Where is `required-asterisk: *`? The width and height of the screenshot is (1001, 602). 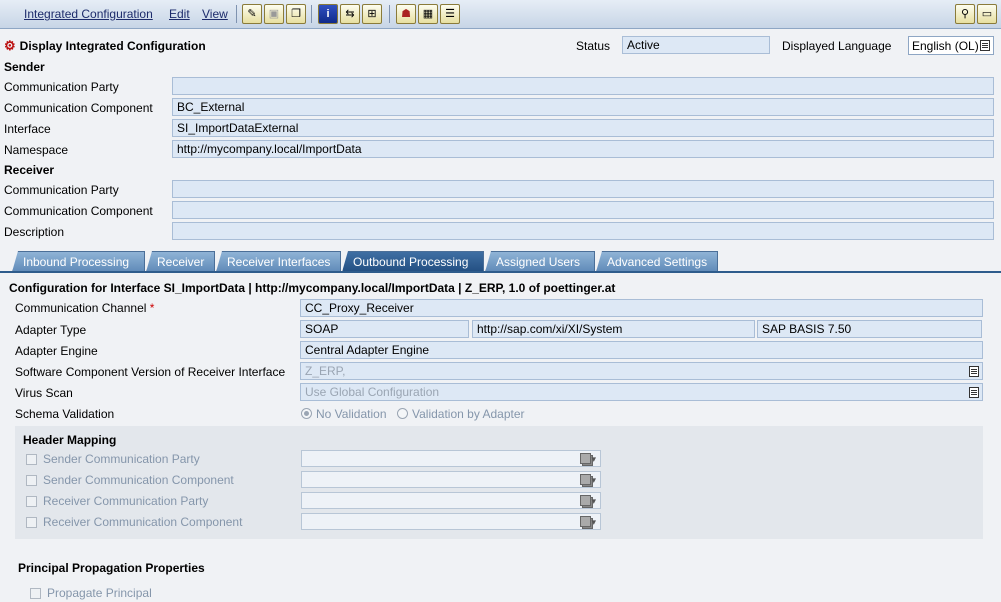 required-asterisk: * is located at coordinates (152, 308).